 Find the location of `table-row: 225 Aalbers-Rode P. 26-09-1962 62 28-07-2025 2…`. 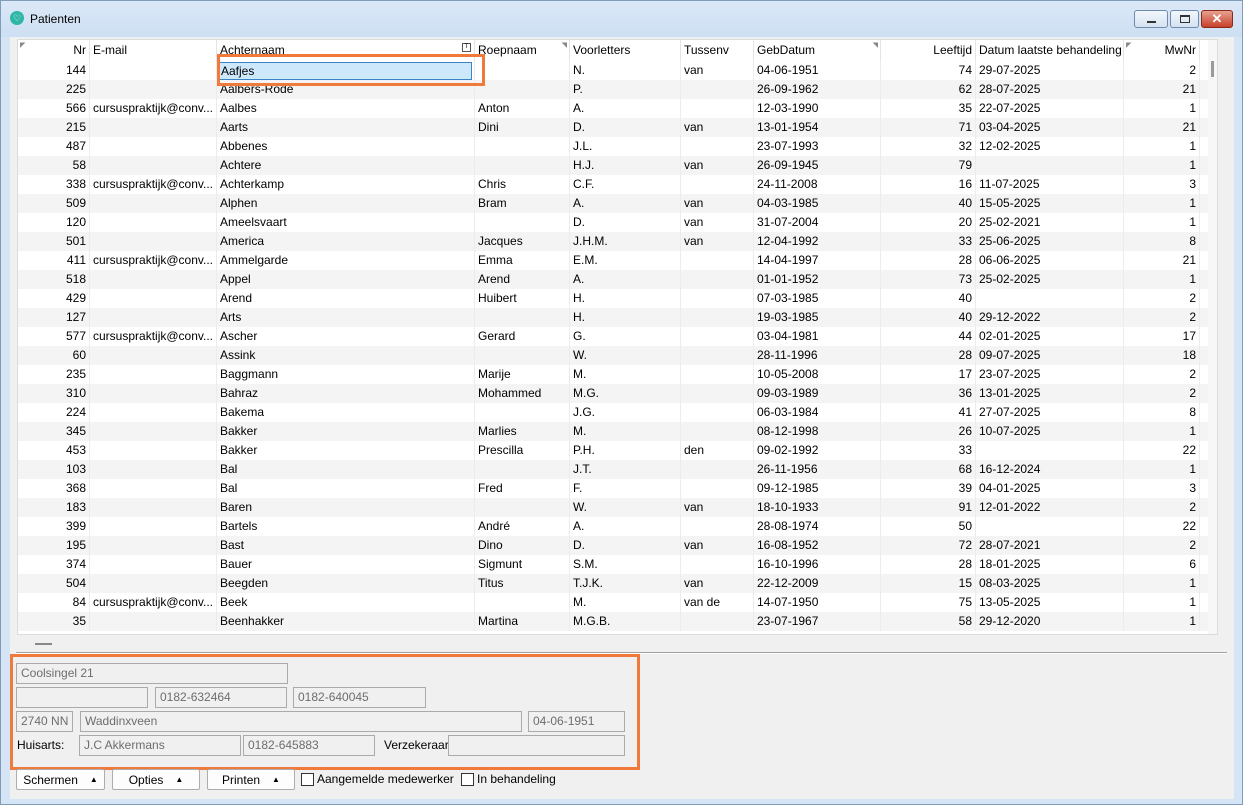

table-row: 225 Aalbers-Rode P. 26-09-1962 62 28-07-2025 2… is located at coordinates (617, 89).